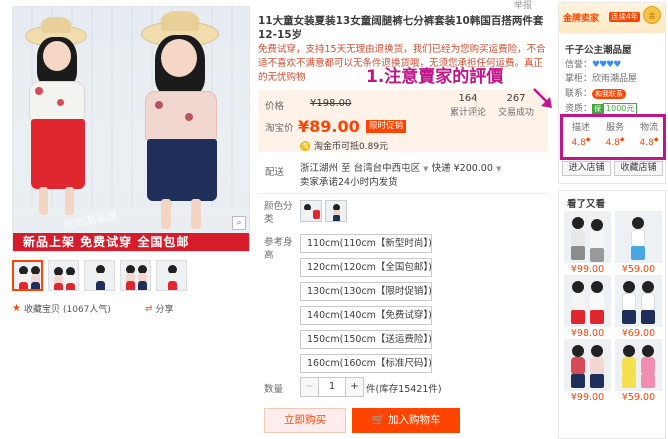 This screenshot has height=439, width=668. I want to click on shop-keeper-row: 掌柜：欣雨潮品屋, so click(601, 77).